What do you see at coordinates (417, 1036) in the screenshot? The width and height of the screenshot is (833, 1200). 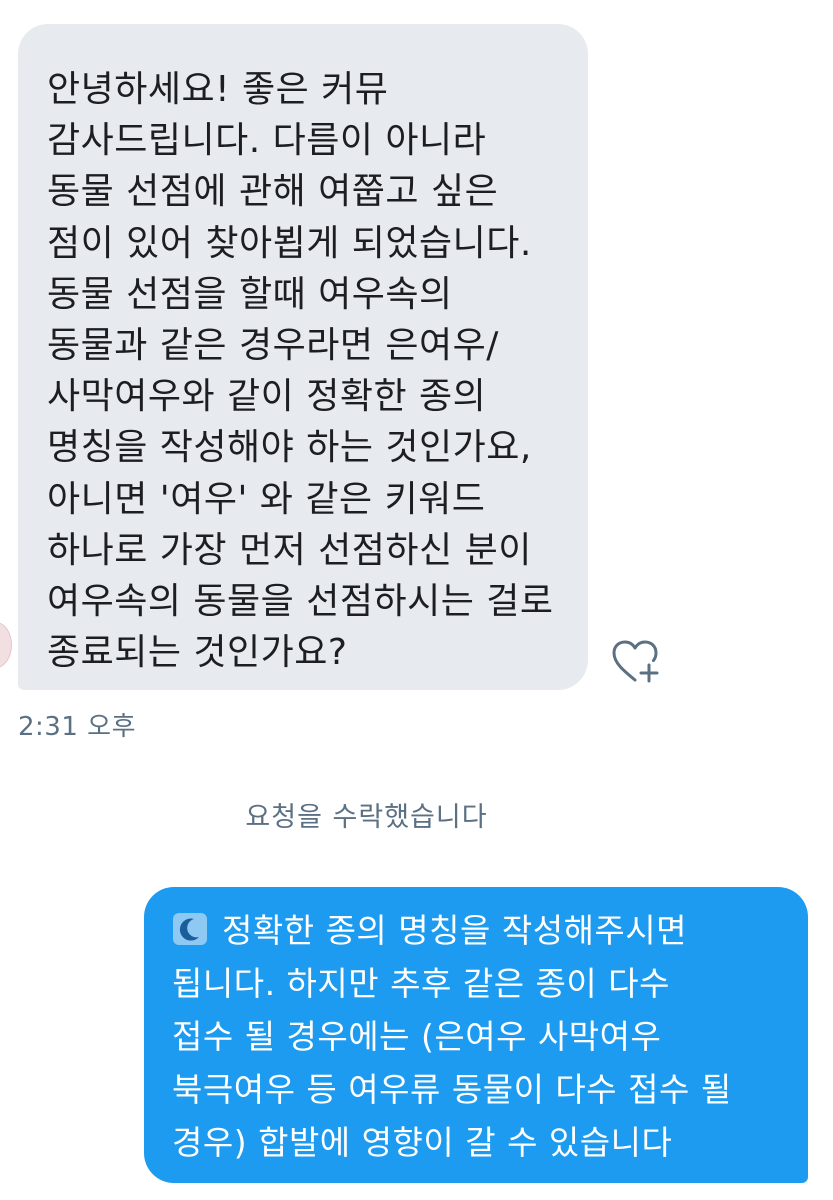 I see `sent-message-line: 접수 될 경우에는 (은여우 사막여우` at bounding box center [417, 1036].